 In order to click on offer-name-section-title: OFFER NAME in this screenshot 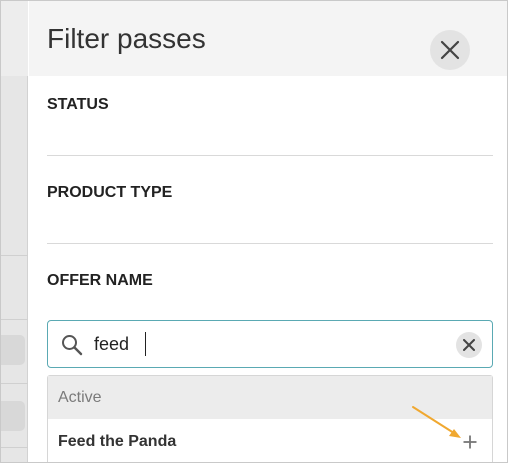, I will do `click(100, 281)`.